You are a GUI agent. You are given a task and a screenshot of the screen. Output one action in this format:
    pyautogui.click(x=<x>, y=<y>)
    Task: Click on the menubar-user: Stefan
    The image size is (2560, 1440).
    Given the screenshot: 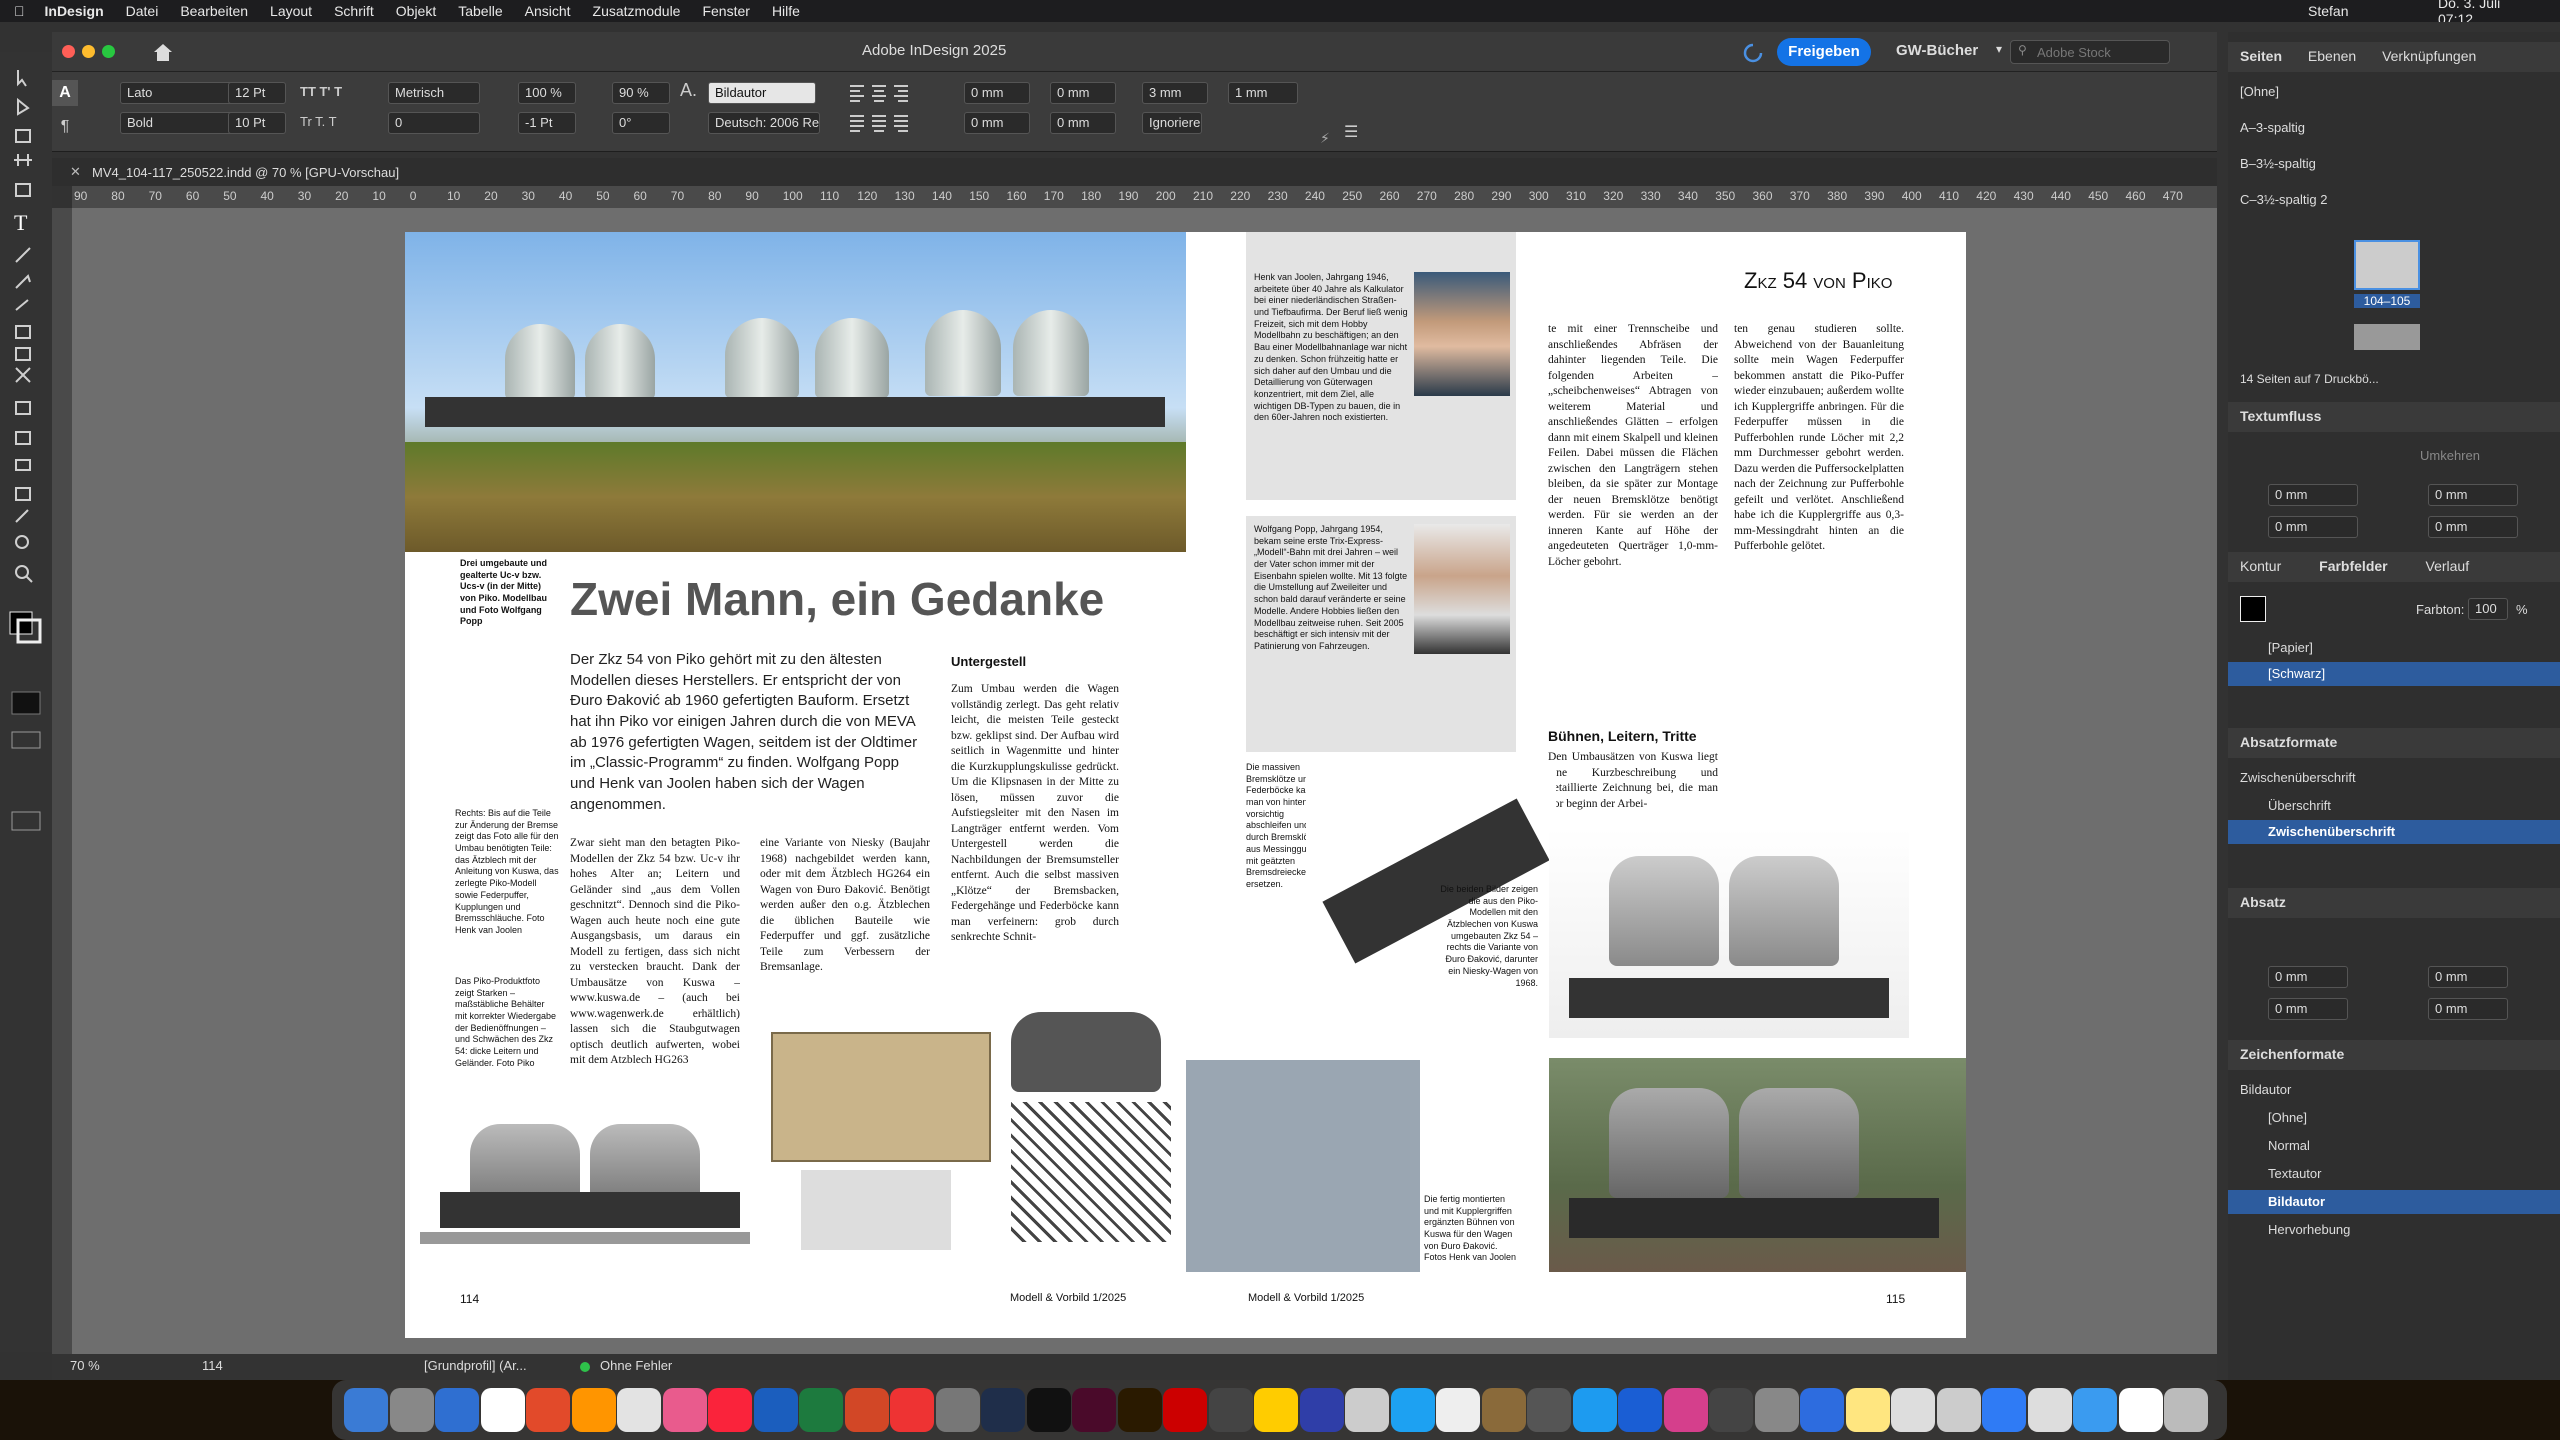 What is the action you would take?
    pyautogui.click(x=2328, y=11)
    